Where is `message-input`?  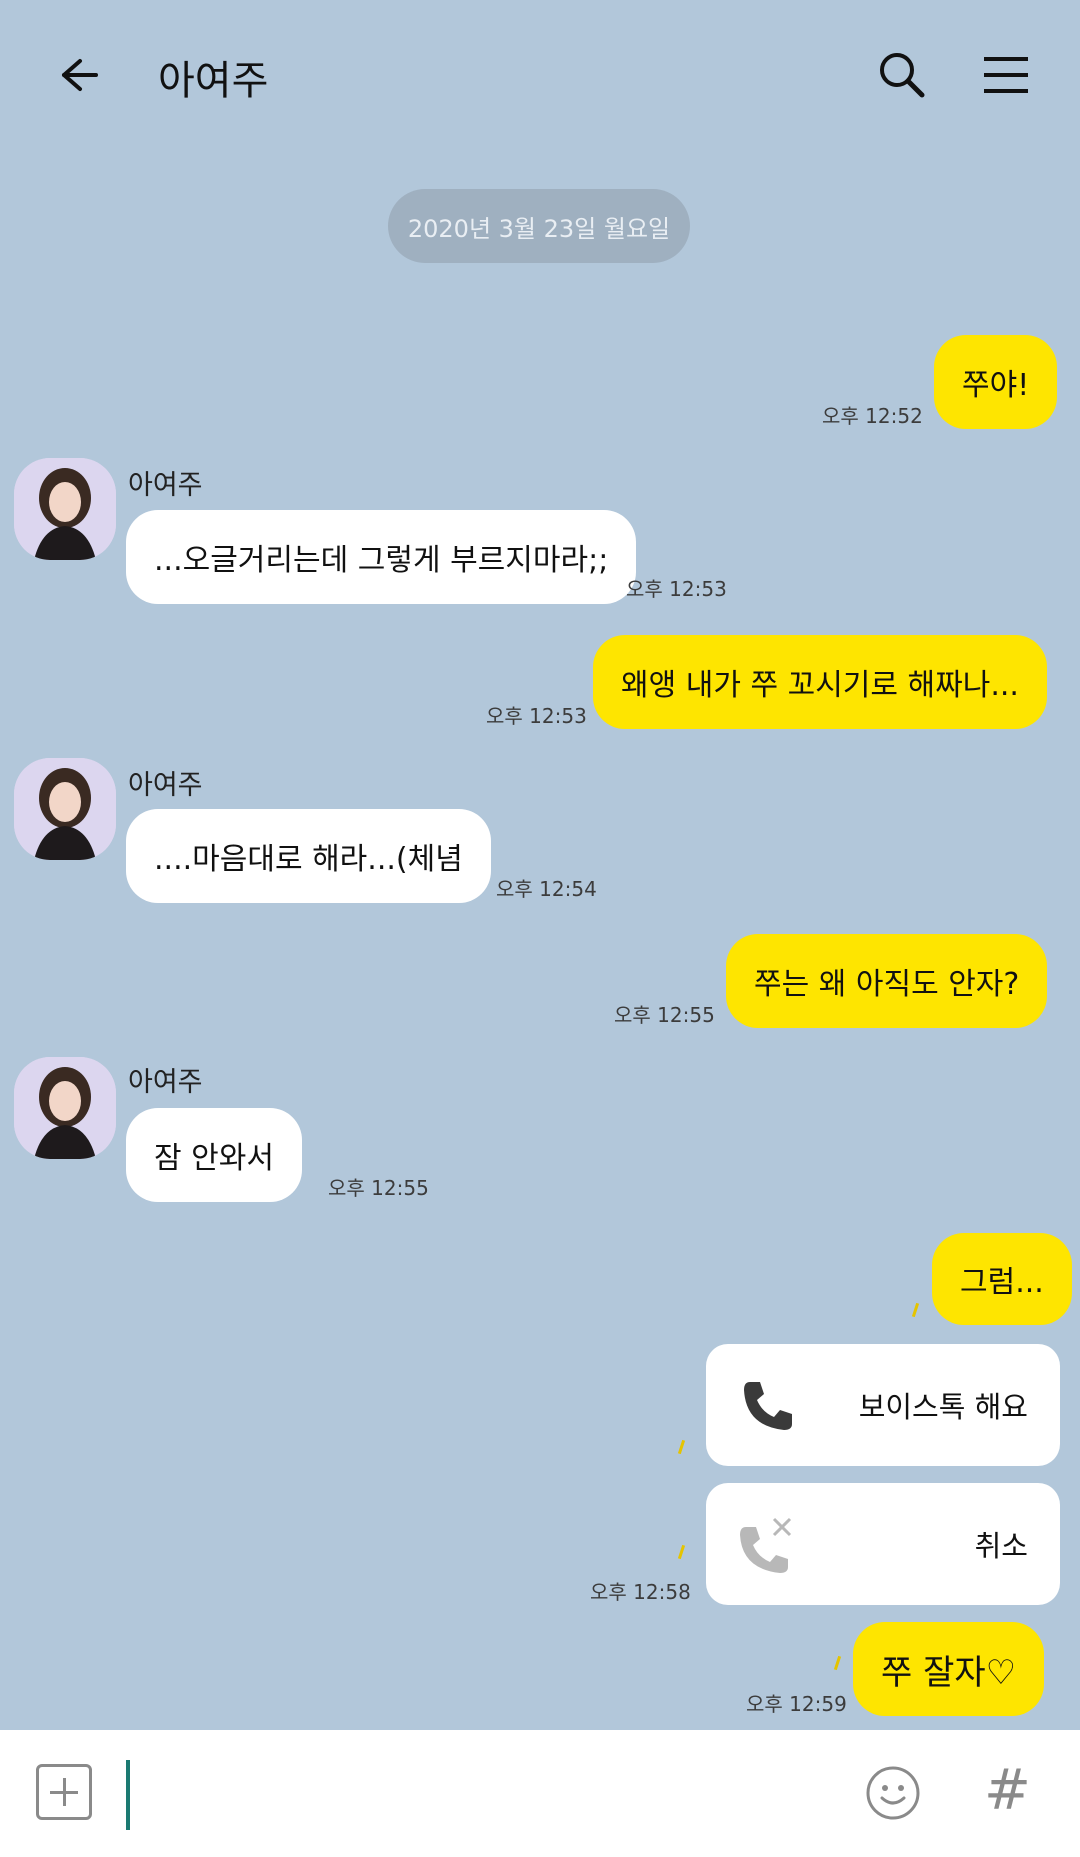 message-input is located at coordinates (490, 1795).